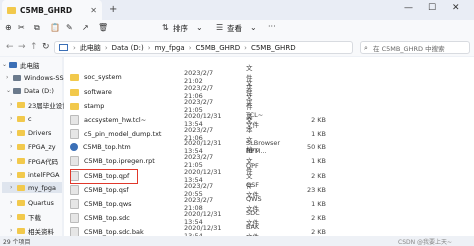  I want to click on sidebar-item-folder: › 23届毕业设计, so click(39, 104).